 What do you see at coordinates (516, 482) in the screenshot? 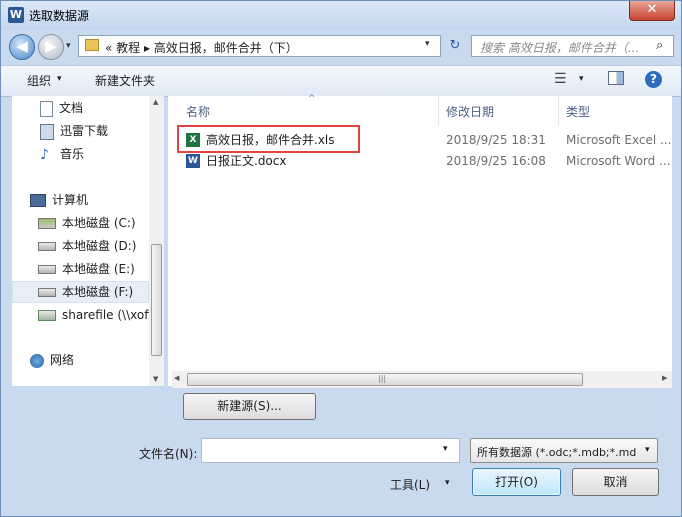
I see `open-button: 打开(O)` at bounding box center [516, 482].